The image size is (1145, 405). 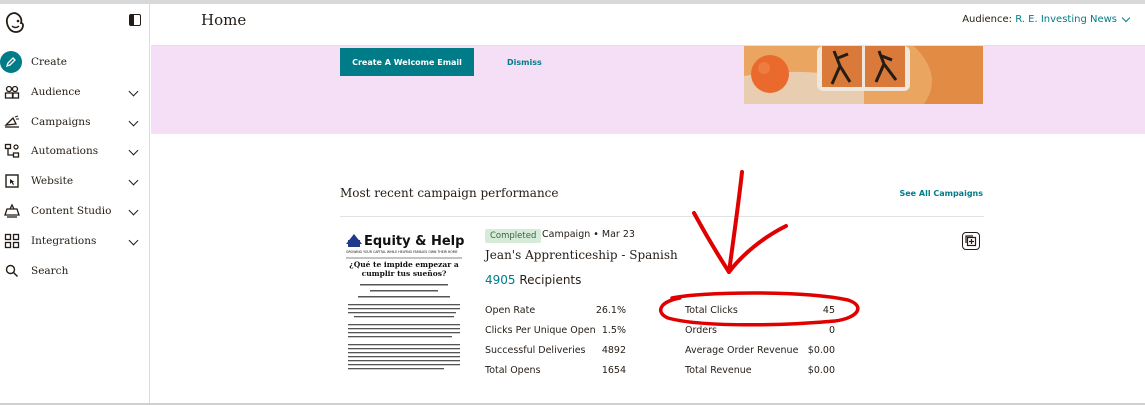 I want to click on content-studio-icon, so click(x=12, y=211).